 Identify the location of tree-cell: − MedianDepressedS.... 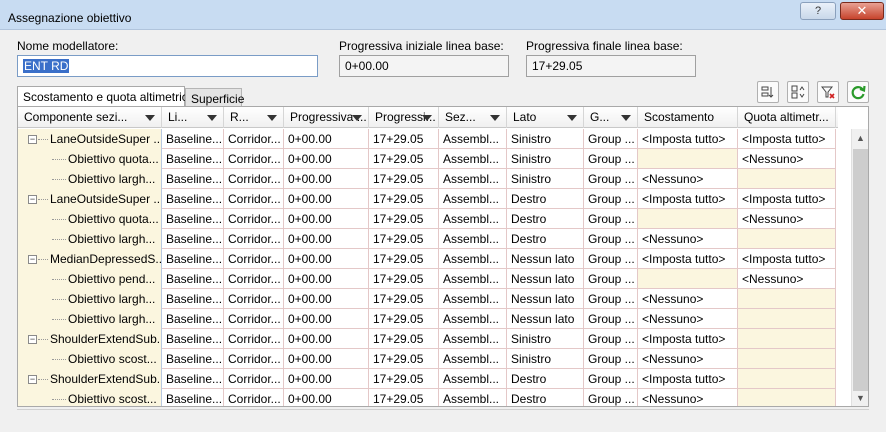
(90, 259).